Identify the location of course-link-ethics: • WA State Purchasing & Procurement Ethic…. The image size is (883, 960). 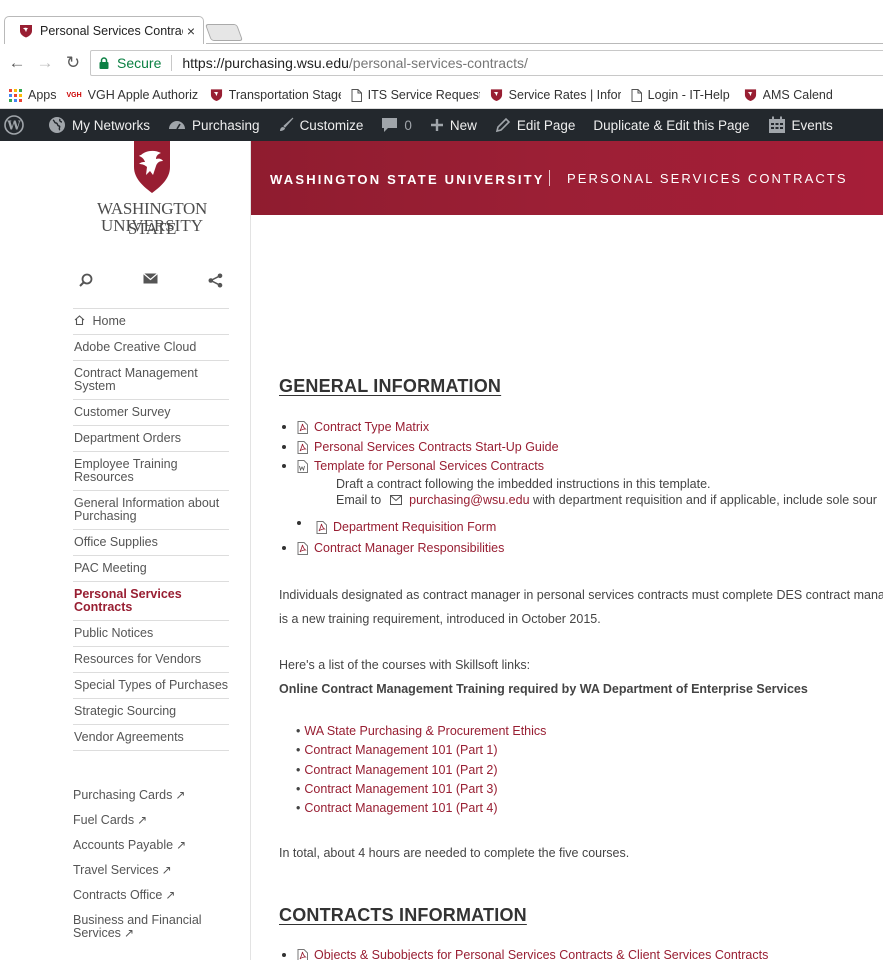
(421, 731).